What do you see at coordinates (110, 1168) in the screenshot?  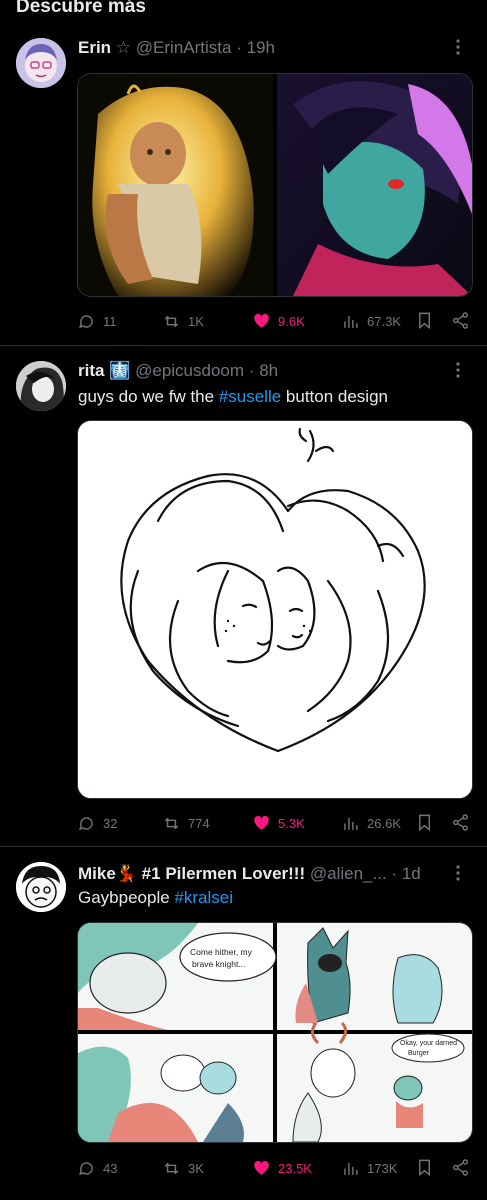 I see `reply-count: 43` at bounding box center [110, 1168].